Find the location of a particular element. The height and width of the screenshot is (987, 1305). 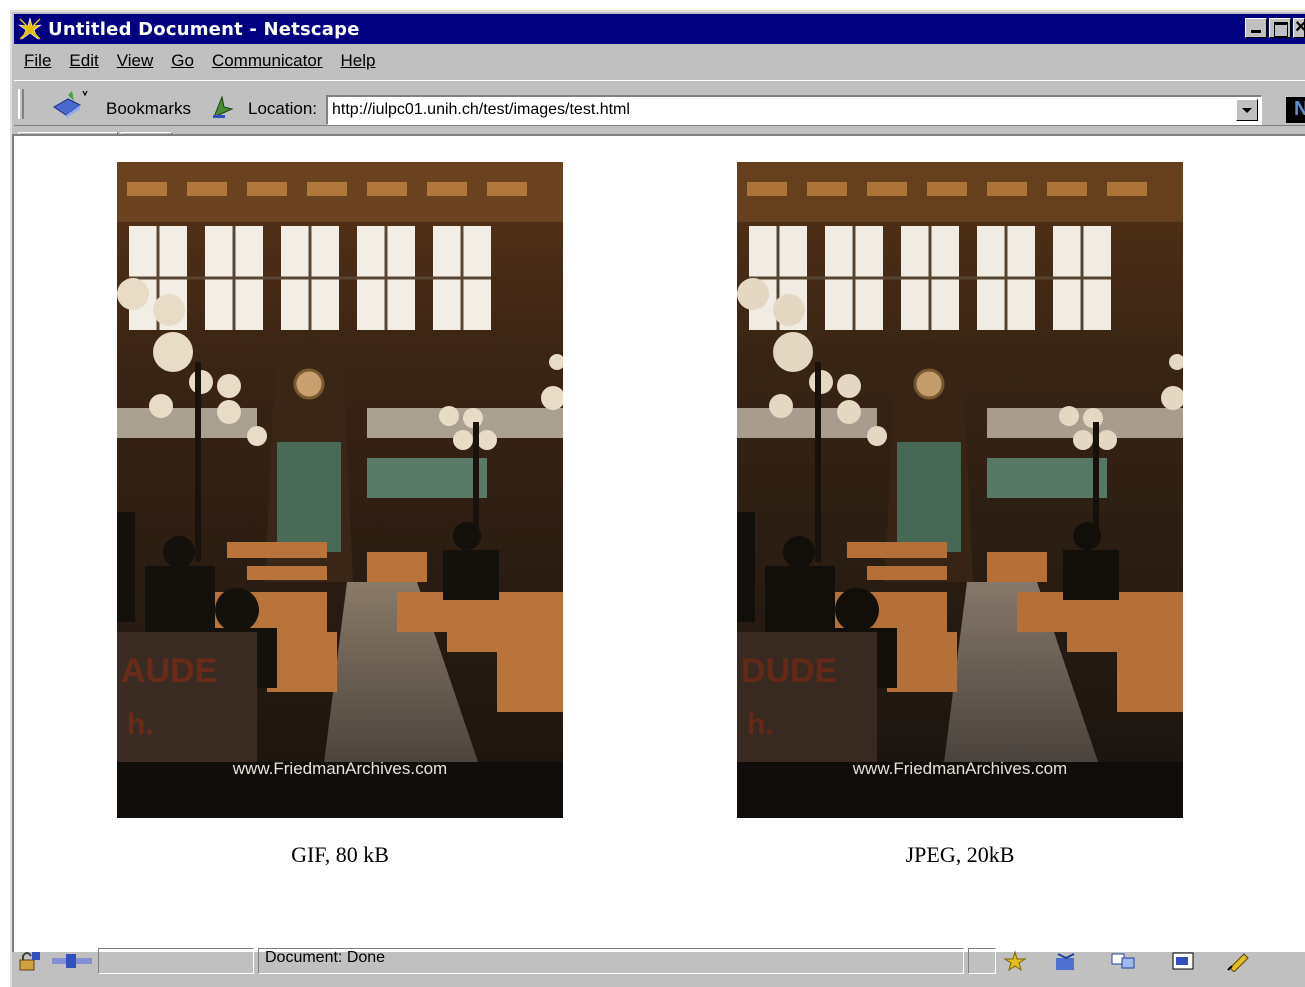

menu-edit-label: Edit is located at coordinates (84, 60).